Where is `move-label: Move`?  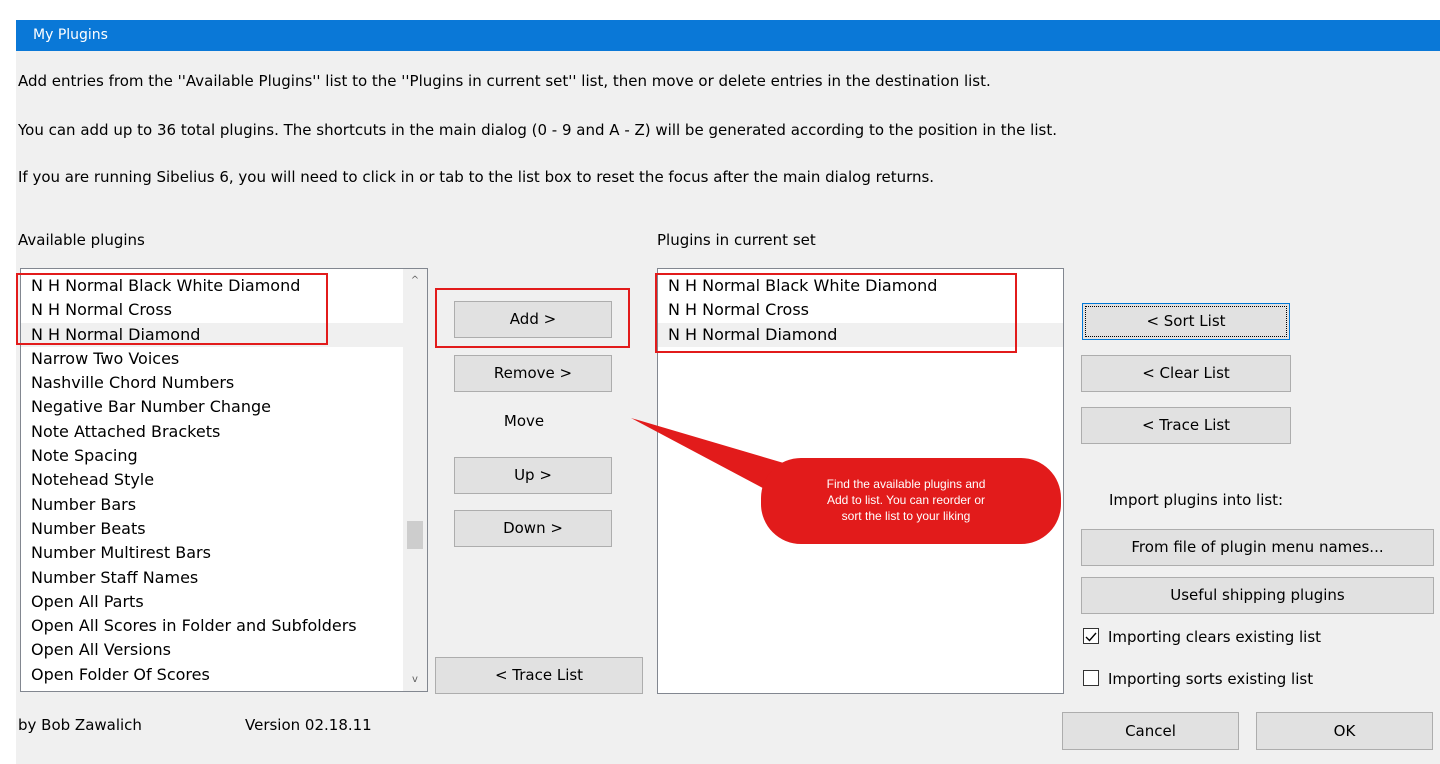 move-label: Move is located at coordinates (524, 421).